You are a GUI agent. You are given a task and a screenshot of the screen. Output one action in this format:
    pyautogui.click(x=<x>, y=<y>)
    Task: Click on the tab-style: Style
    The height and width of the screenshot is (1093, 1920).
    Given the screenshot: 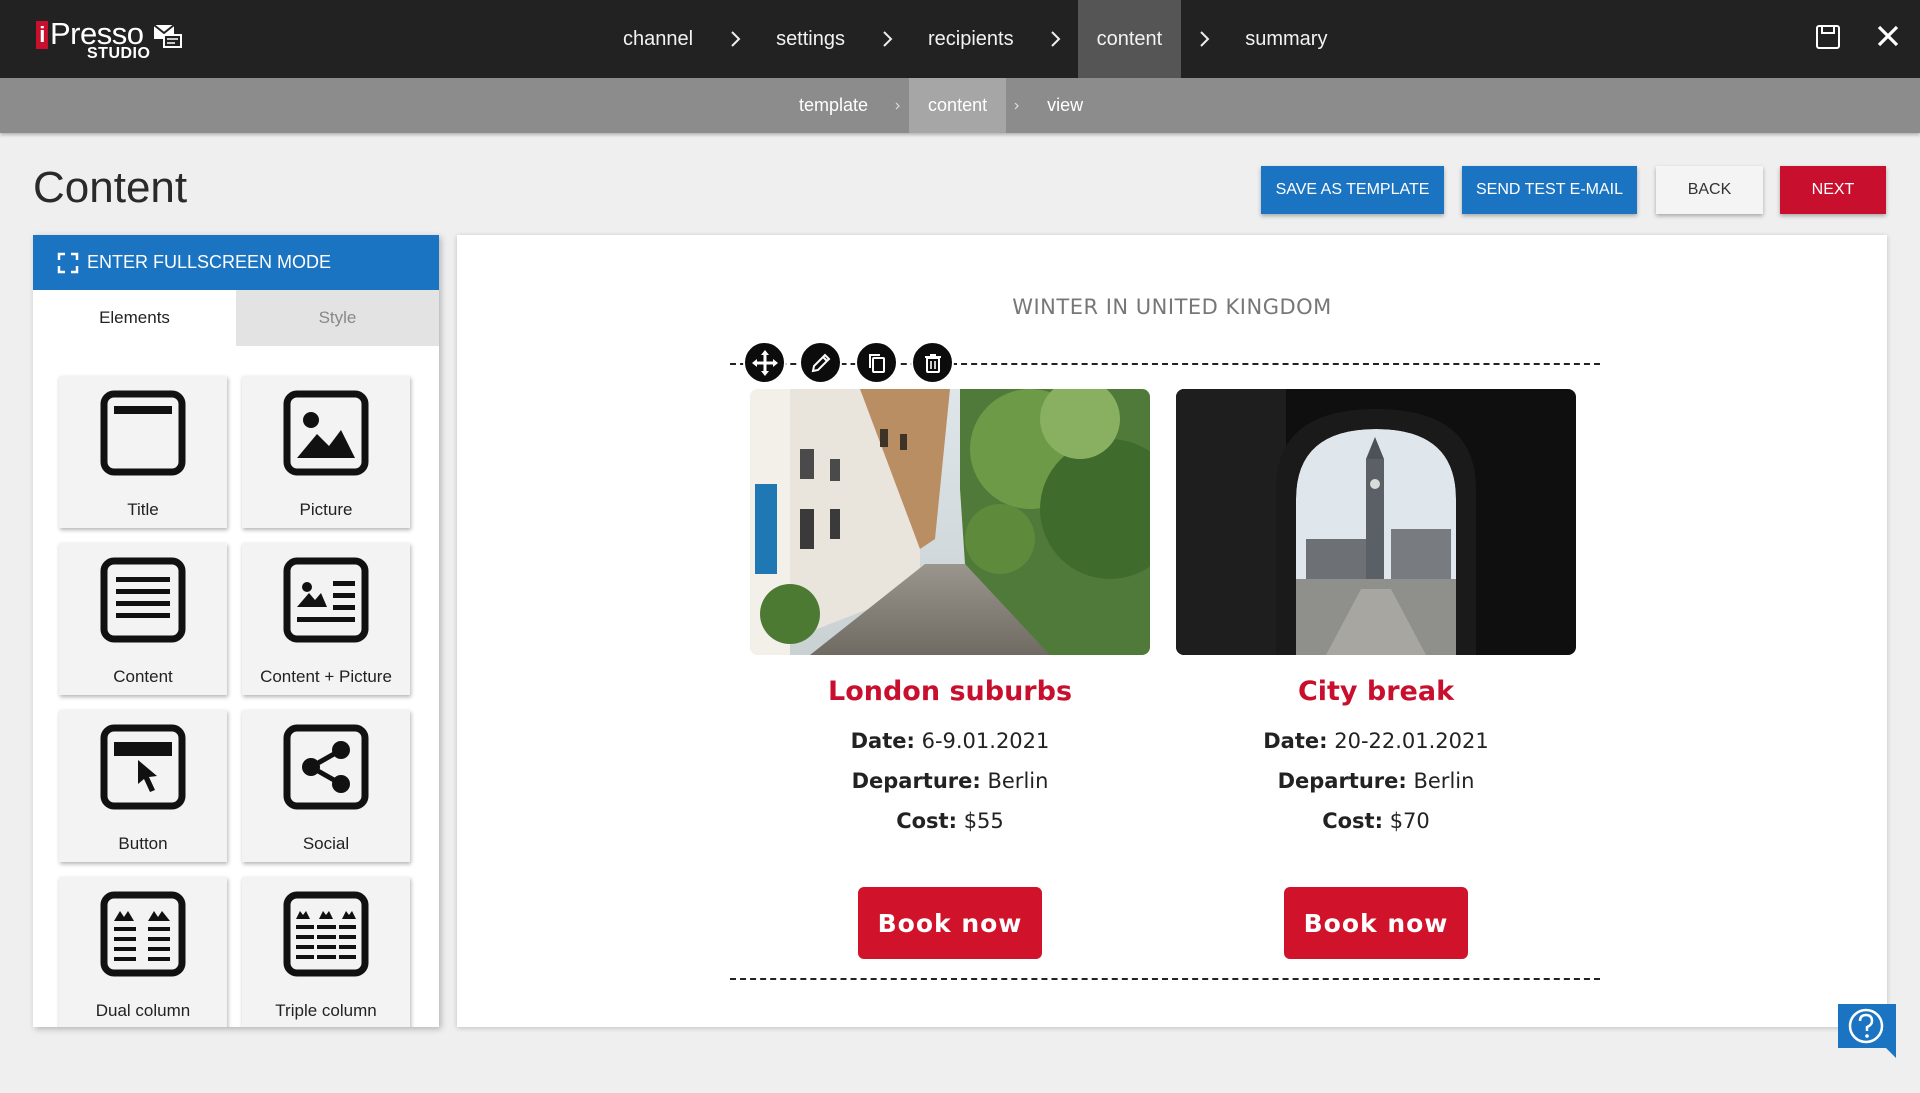 What is the action you would take?
    pyautogui.click(x=337, y=318)
    